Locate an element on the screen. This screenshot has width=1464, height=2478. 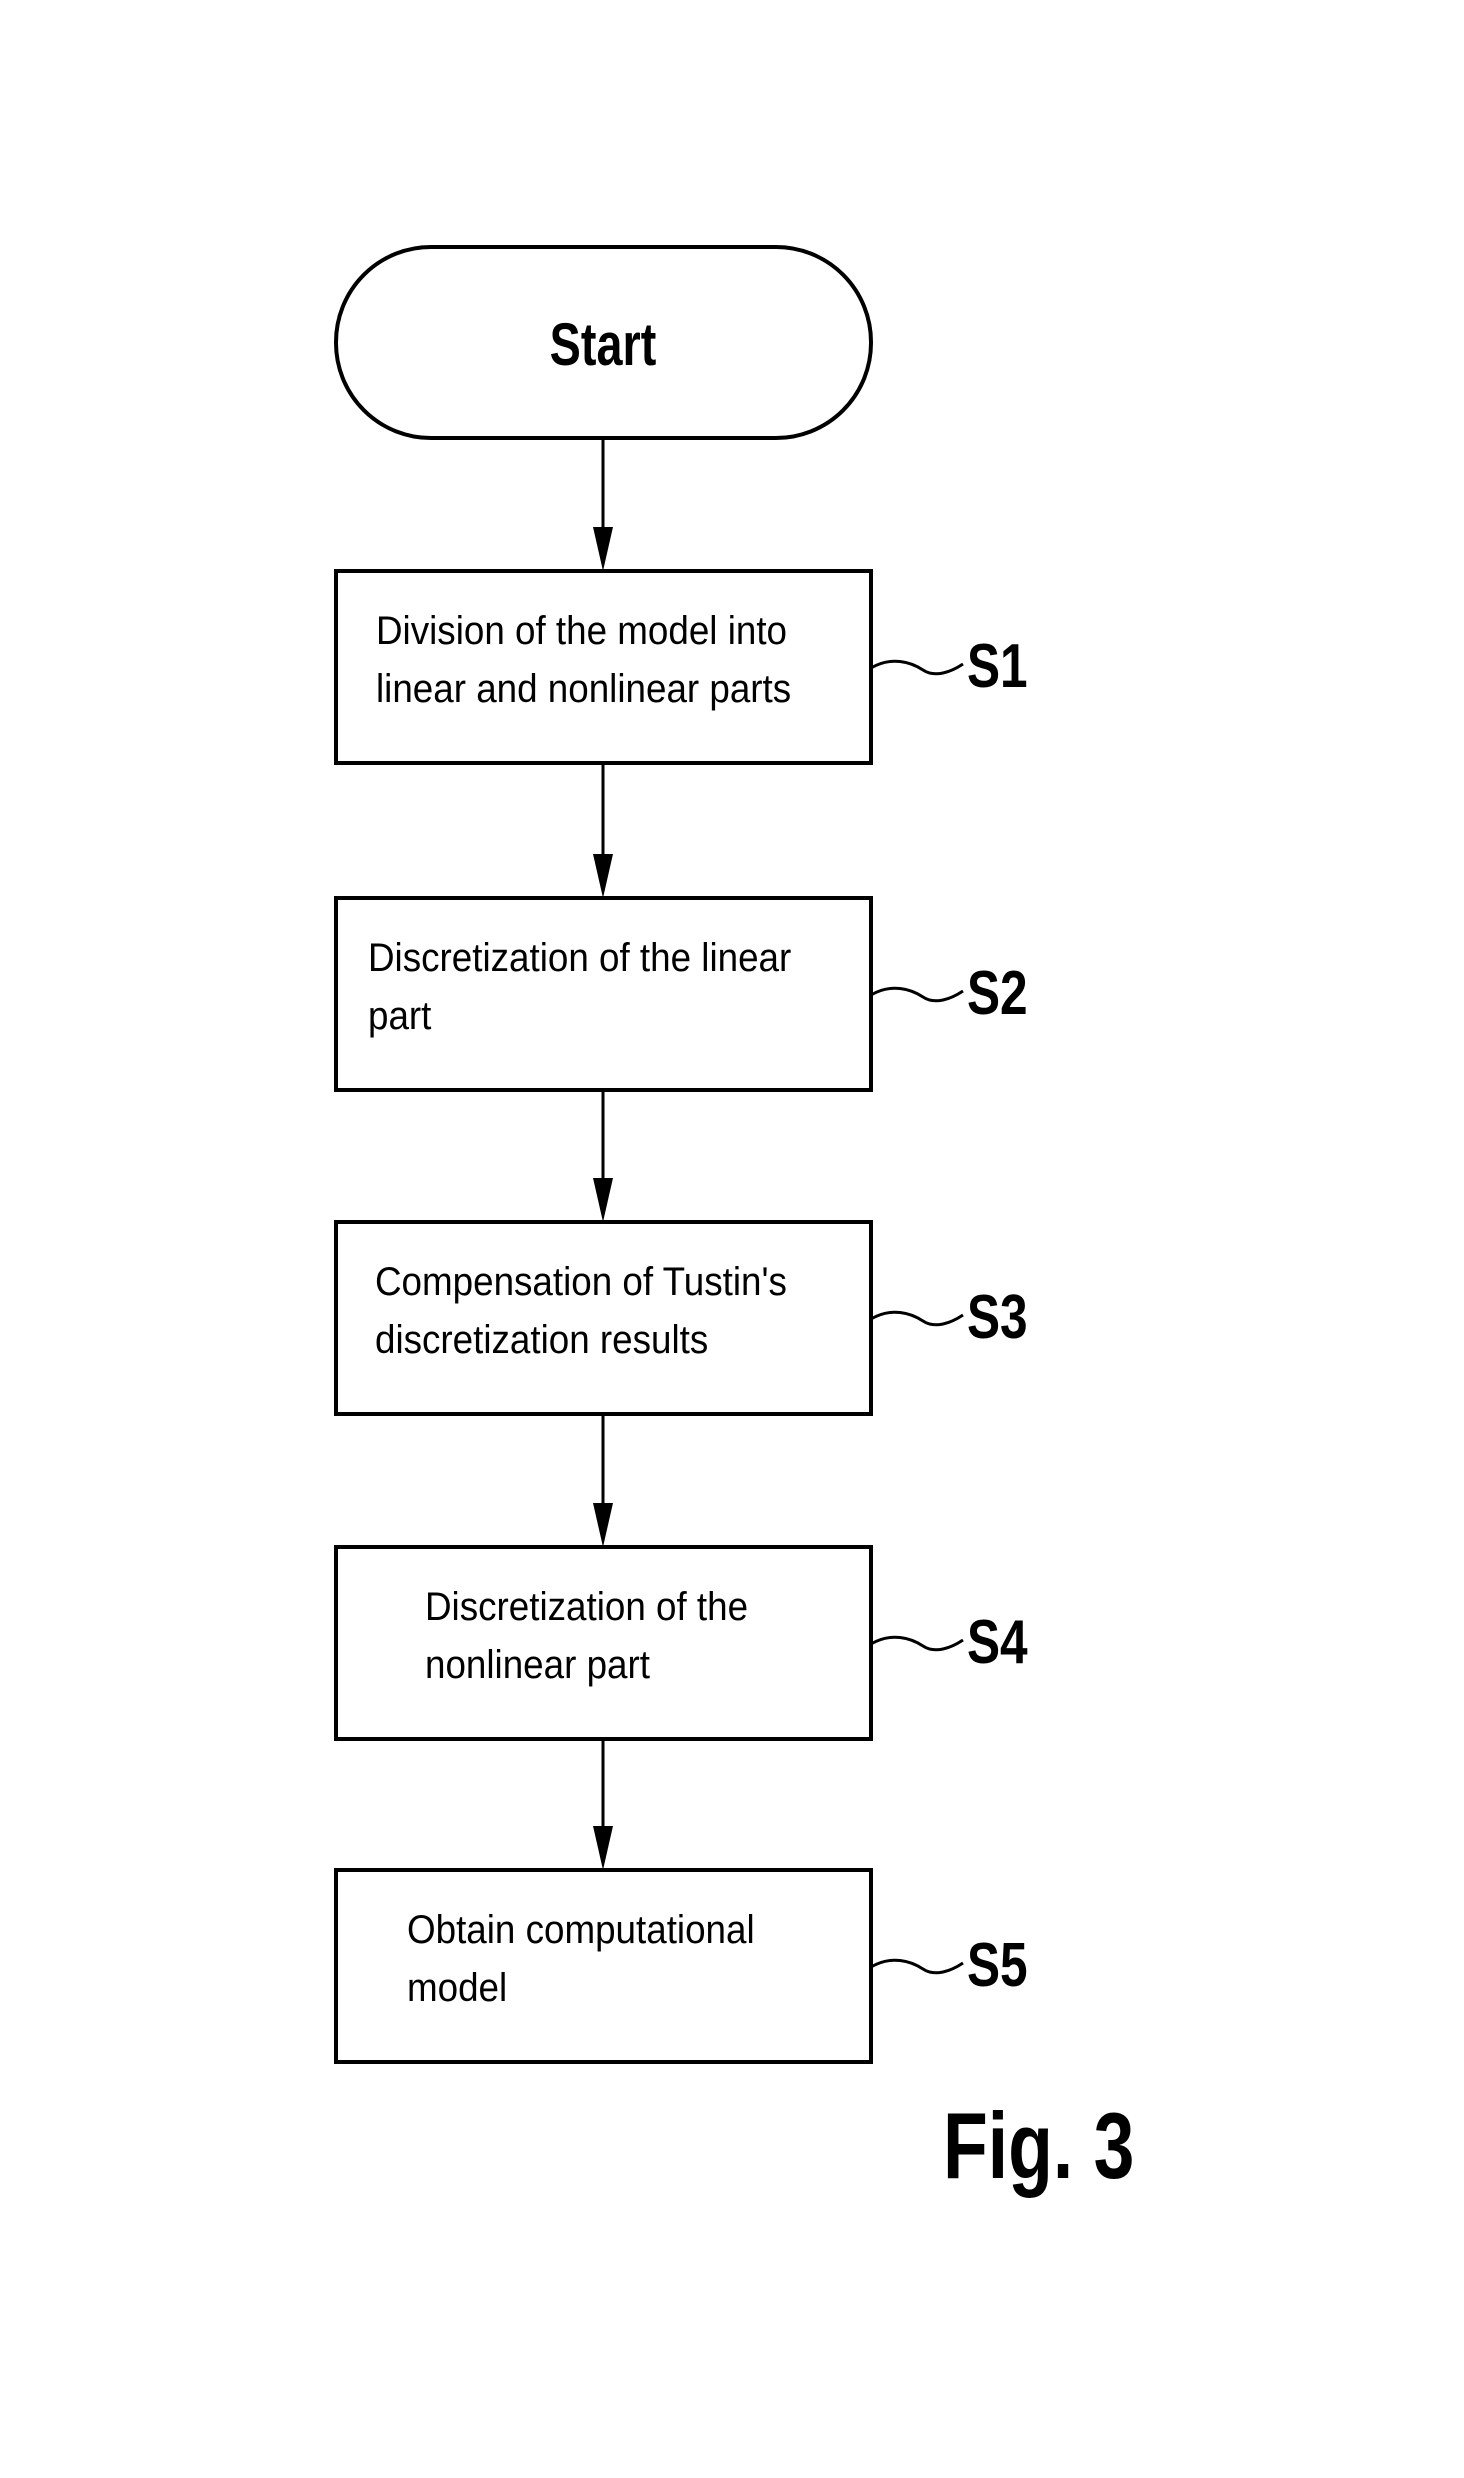
step-text-line: Discretization of the linear is located at coordinates (579, 958).